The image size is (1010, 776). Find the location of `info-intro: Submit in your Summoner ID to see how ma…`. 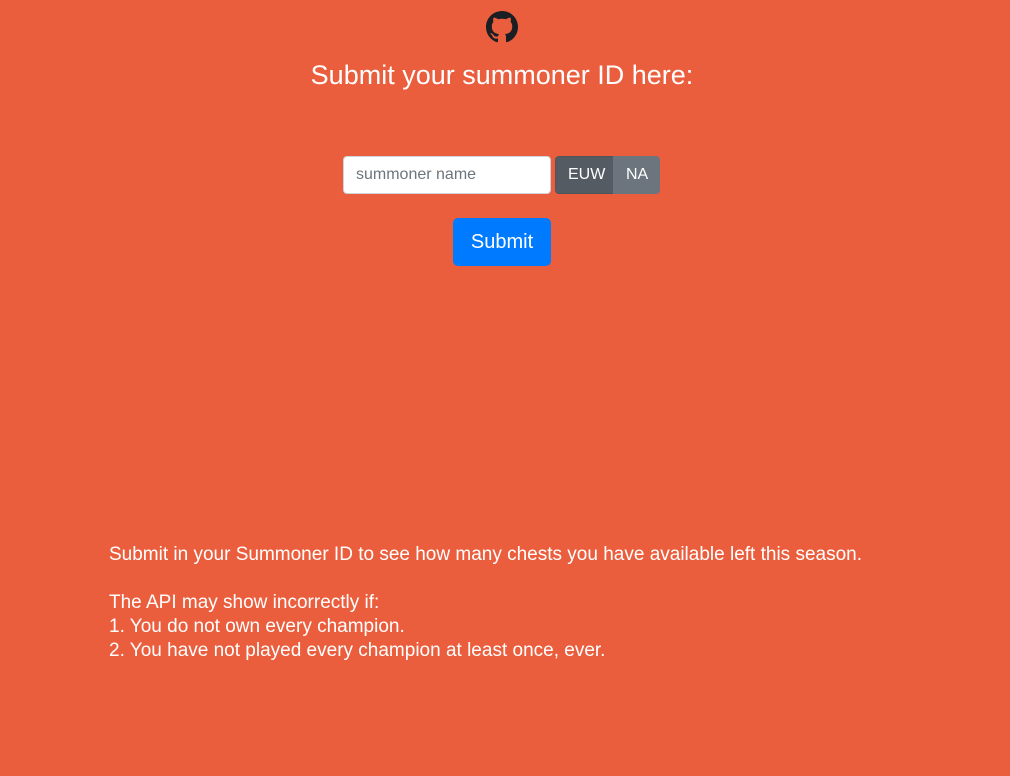

info-intro: Submit in your Summoner ID to see how ma… is located at coordinates (485, 554).